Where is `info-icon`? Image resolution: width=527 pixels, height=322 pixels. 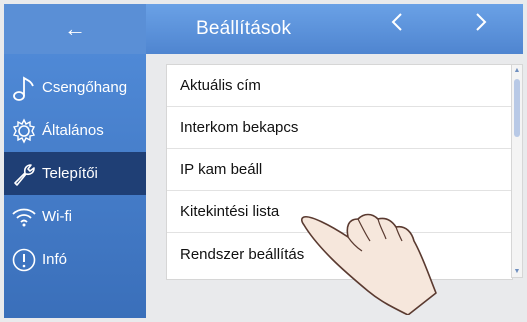 info-icon is located at coordinates (24, 260).